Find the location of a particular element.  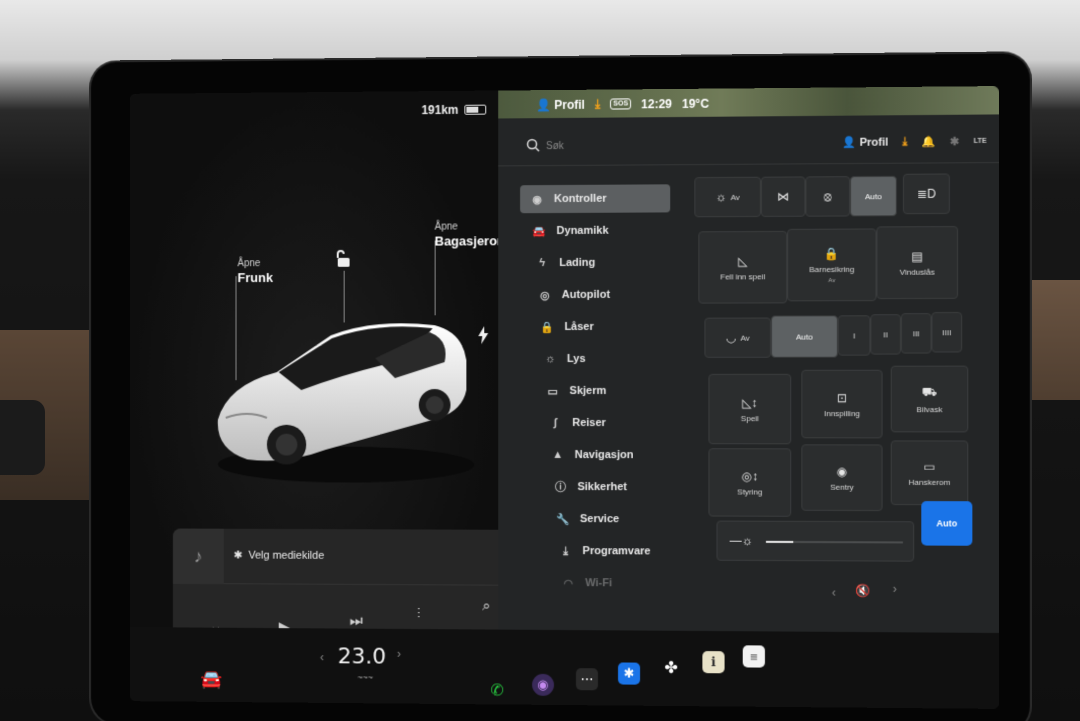

sun-icon: ☼ is located at coordinates (721, 197).